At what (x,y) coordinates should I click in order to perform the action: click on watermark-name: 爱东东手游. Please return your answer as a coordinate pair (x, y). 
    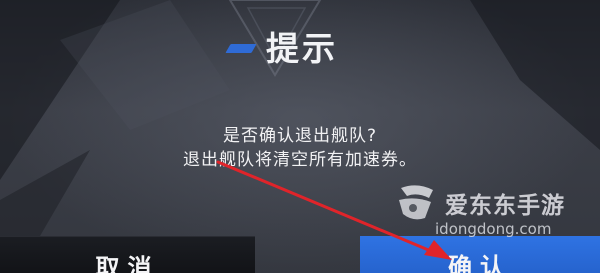
    Looking at the image, I should click on (505, 206).